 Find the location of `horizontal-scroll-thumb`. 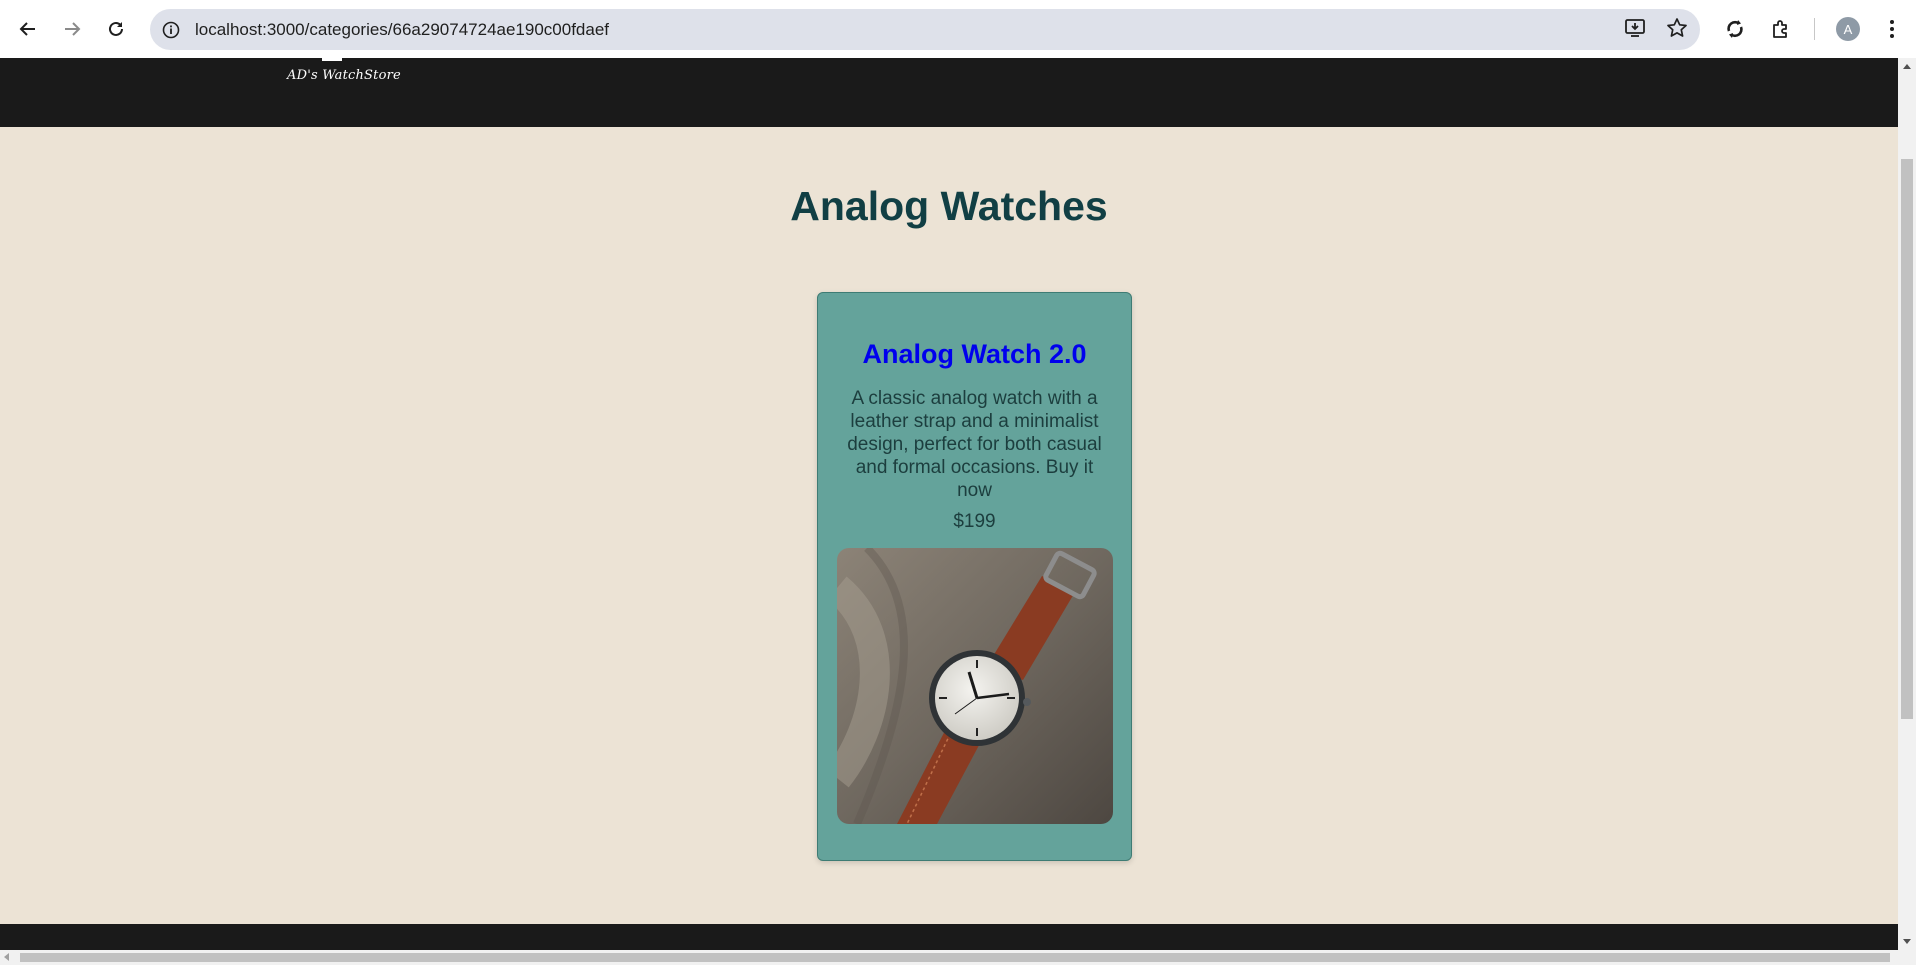

horizontal-scroll-thumb is located at coordinates (955, 957).